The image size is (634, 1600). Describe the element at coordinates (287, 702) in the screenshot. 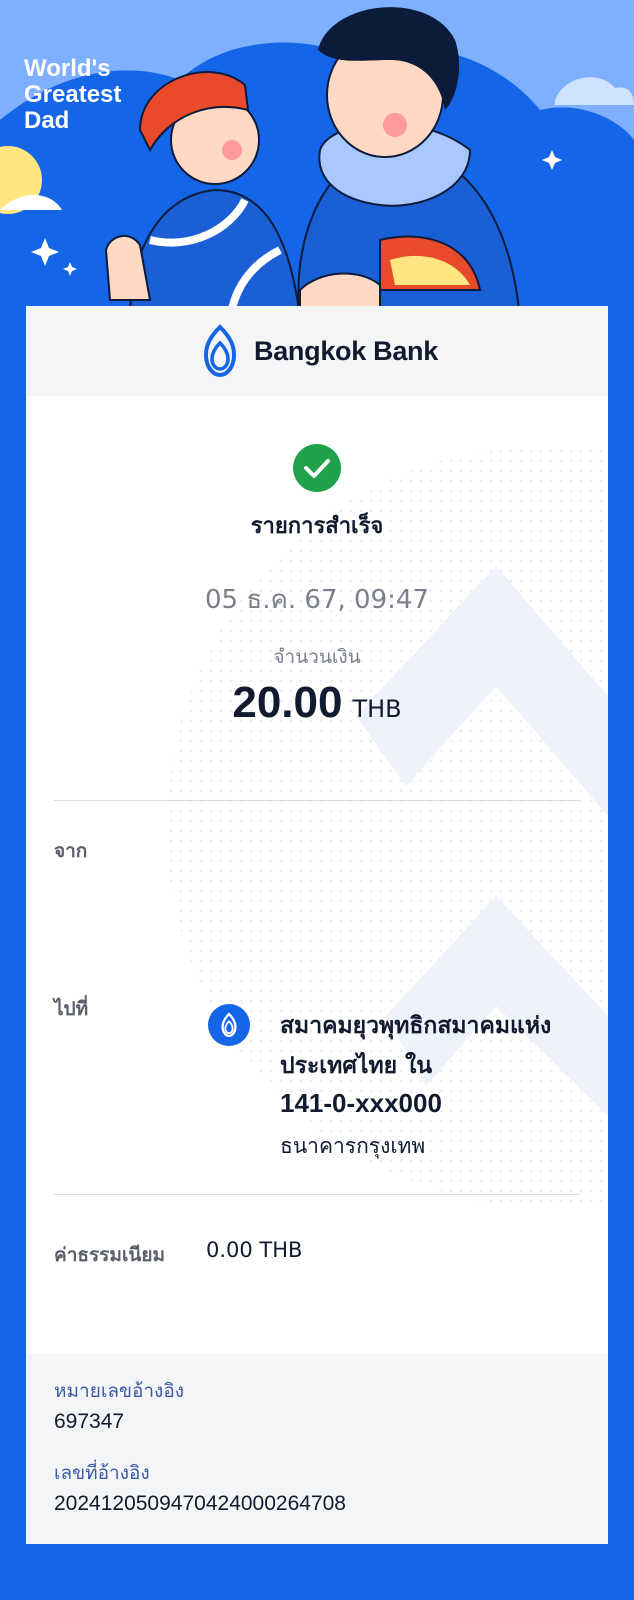

I see `amount-value: 20.00` at that location.